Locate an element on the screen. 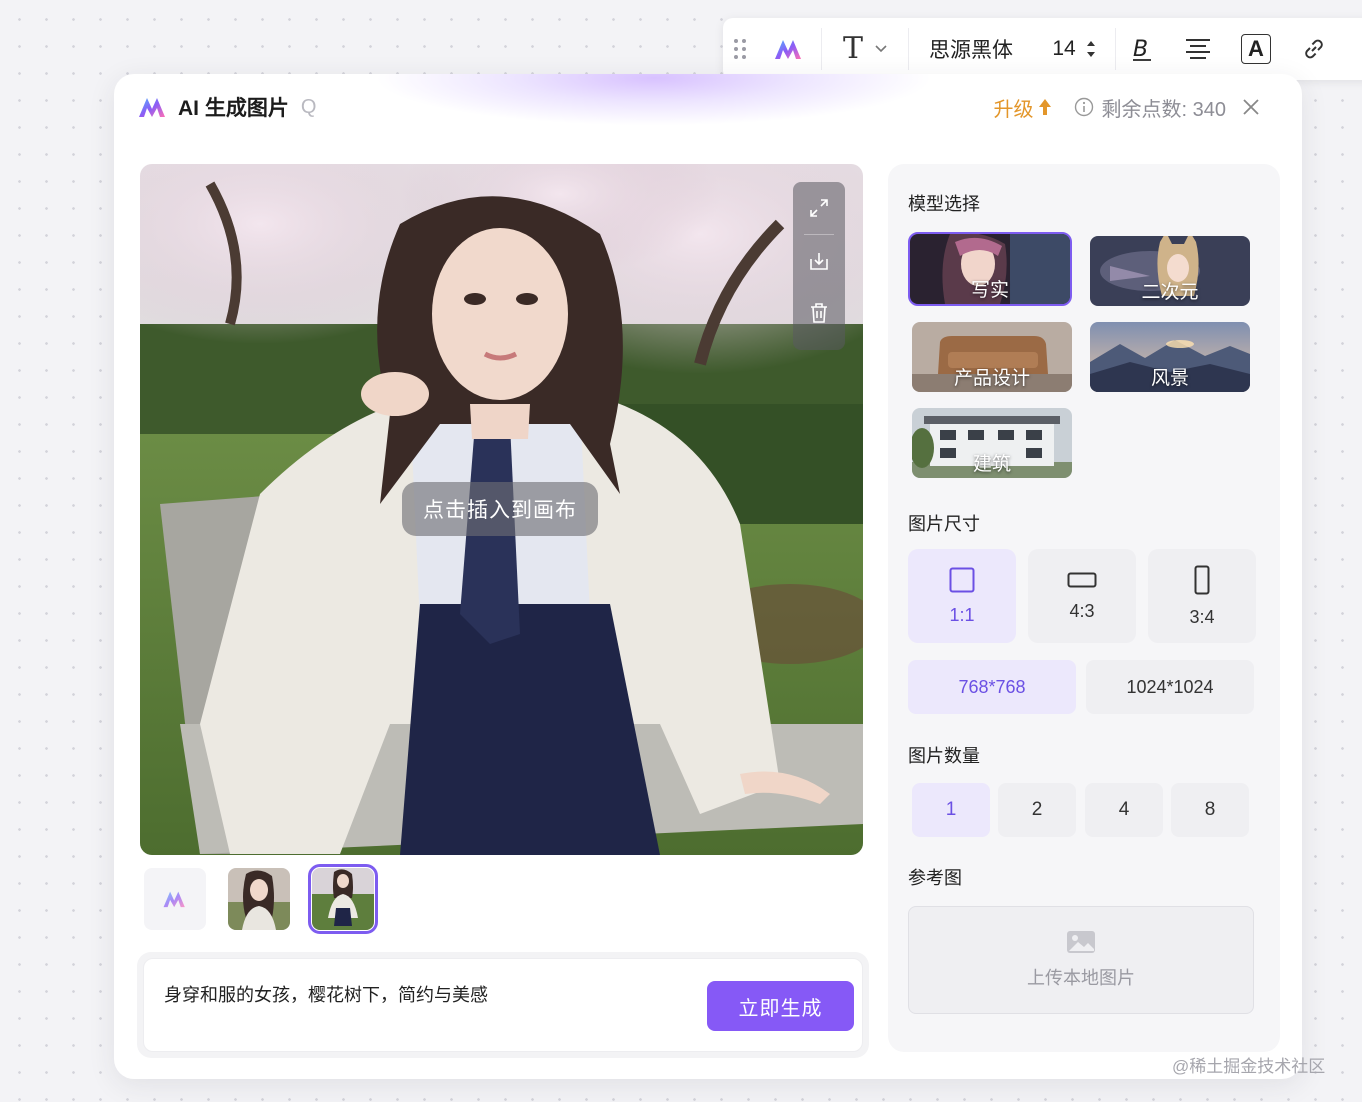 This screenshot has width=1362, height=1102. align-center-icon is located at coordinates (1198, 49).